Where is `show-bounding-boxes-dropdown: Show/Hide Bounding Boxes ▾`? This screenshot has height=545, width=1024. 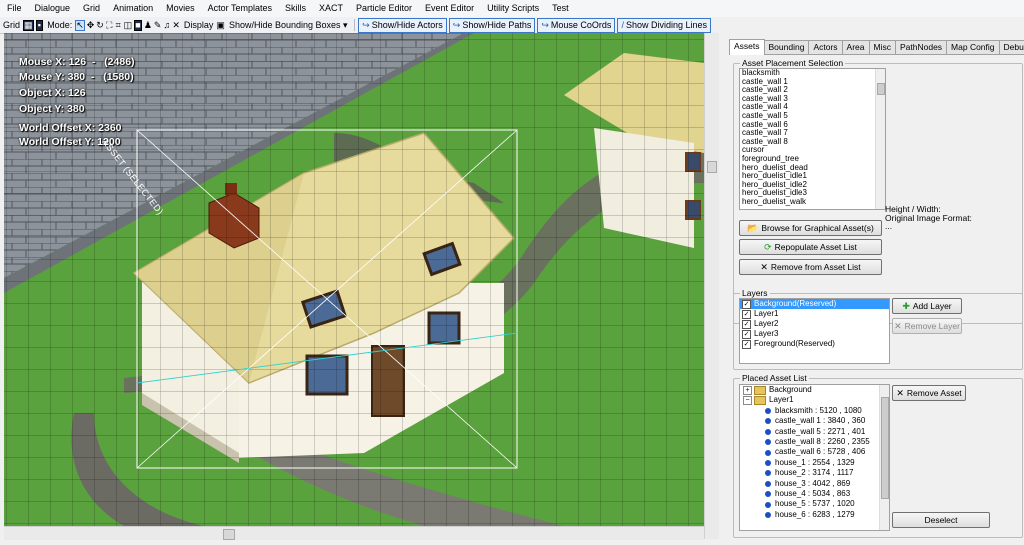 show-bounding-boxes-dropdown: Show/Hide Bounding Boxes ▾ is located at coordinates (288, 25).